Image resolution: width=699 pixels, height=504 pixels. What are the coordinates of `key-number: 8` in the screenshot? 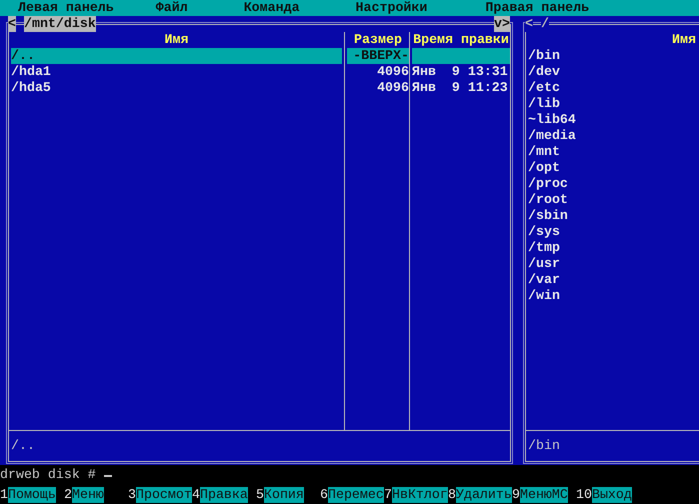 It's located at (452, 495).